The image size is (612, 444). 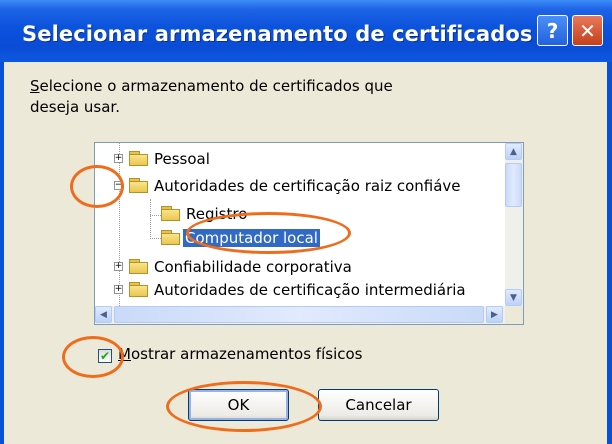 I want to click on instruction-line2: deseja usar., so click(x=75, y=107).